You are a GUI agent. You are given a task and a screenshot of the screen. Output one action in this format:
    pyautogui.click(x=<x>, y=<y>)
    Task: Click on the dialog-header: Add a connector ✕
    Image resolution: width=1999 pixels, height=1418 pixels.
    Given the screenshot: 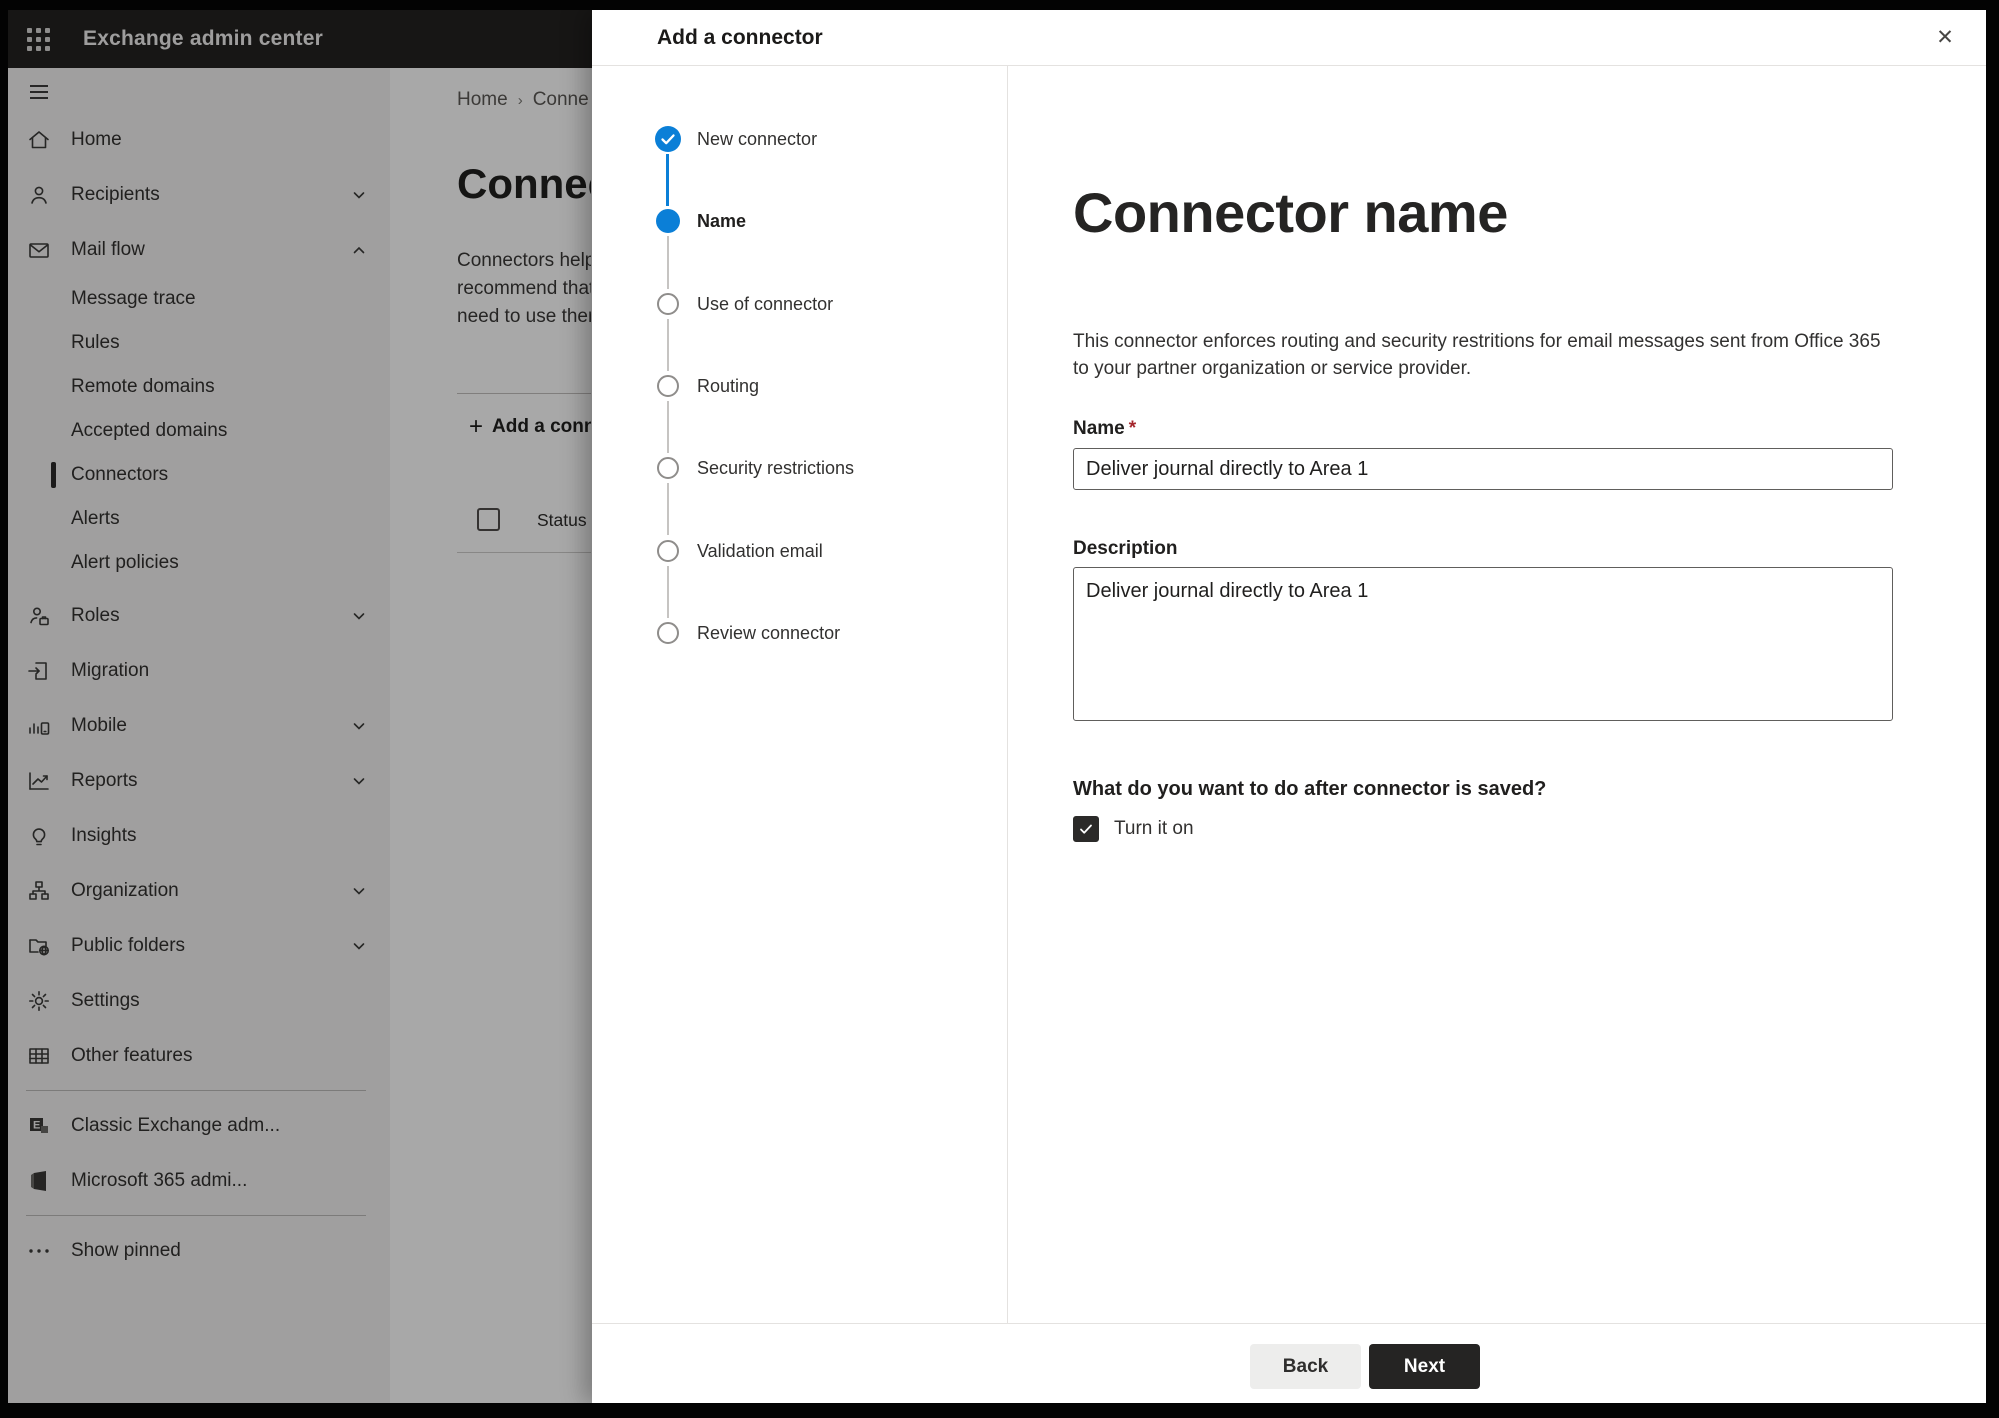 What is the action you would take?
    pyautogui.click(x=1289, y=38)
    